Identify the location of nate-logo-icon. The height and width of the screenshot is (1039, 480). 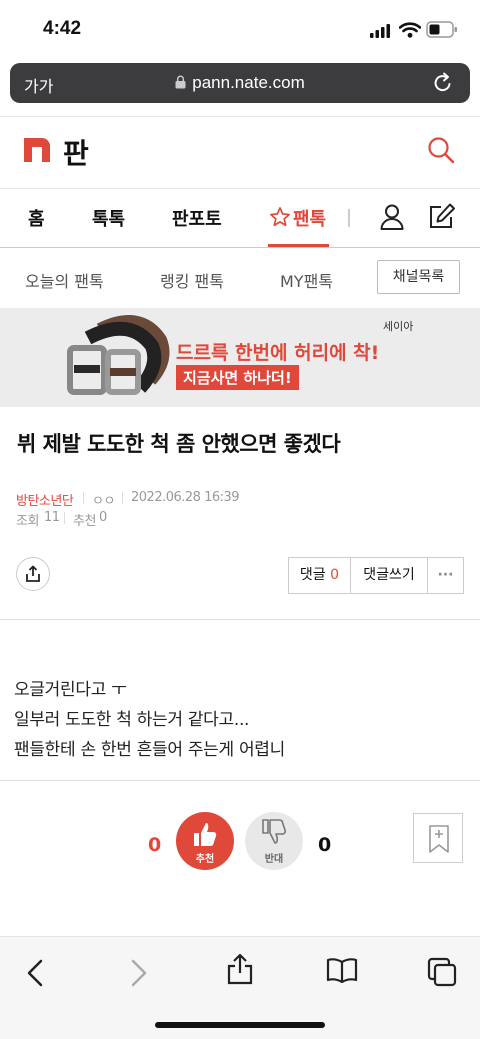
(37, 150).